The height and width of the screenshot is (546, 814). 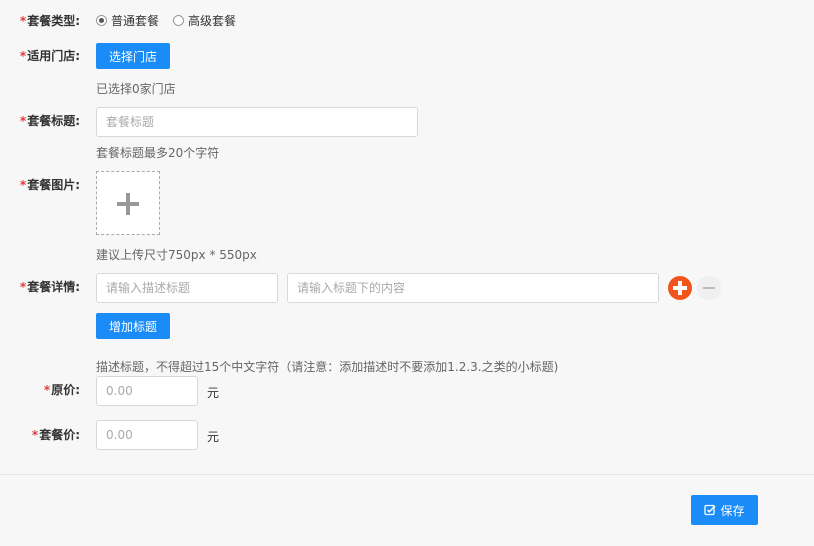 What do you see at coordinates (147, 391) in the screenshot?
I see `original-price-input` at bounding box center [147, 391].